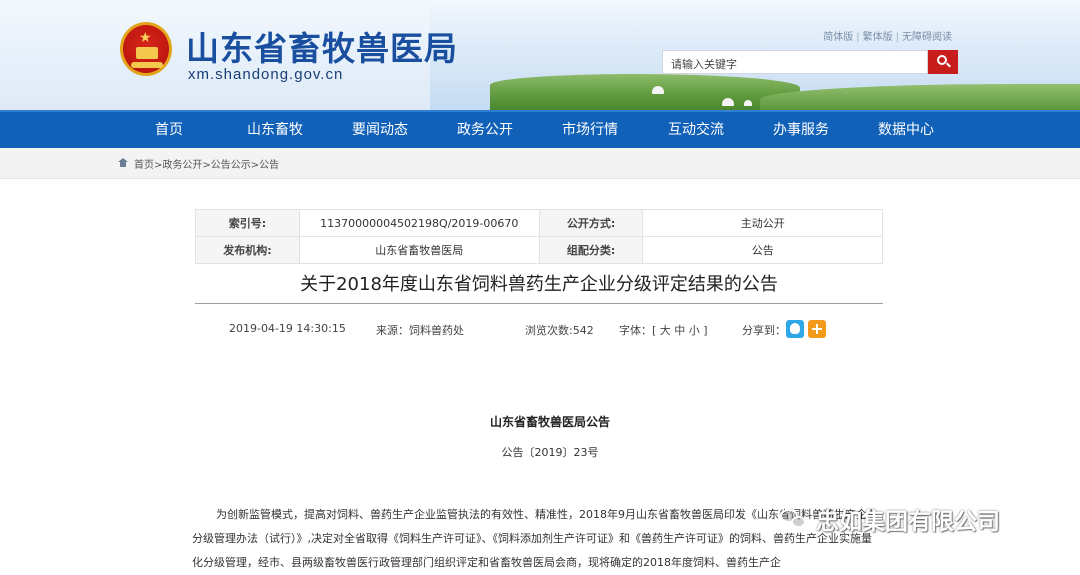 This screenshot has width=1080, height=575. What do you see at coordinates (275, 130) in the screenshot?
I see `nav-item-shandong-livestock: 山东畜牧` at bounding box center [275, 130].